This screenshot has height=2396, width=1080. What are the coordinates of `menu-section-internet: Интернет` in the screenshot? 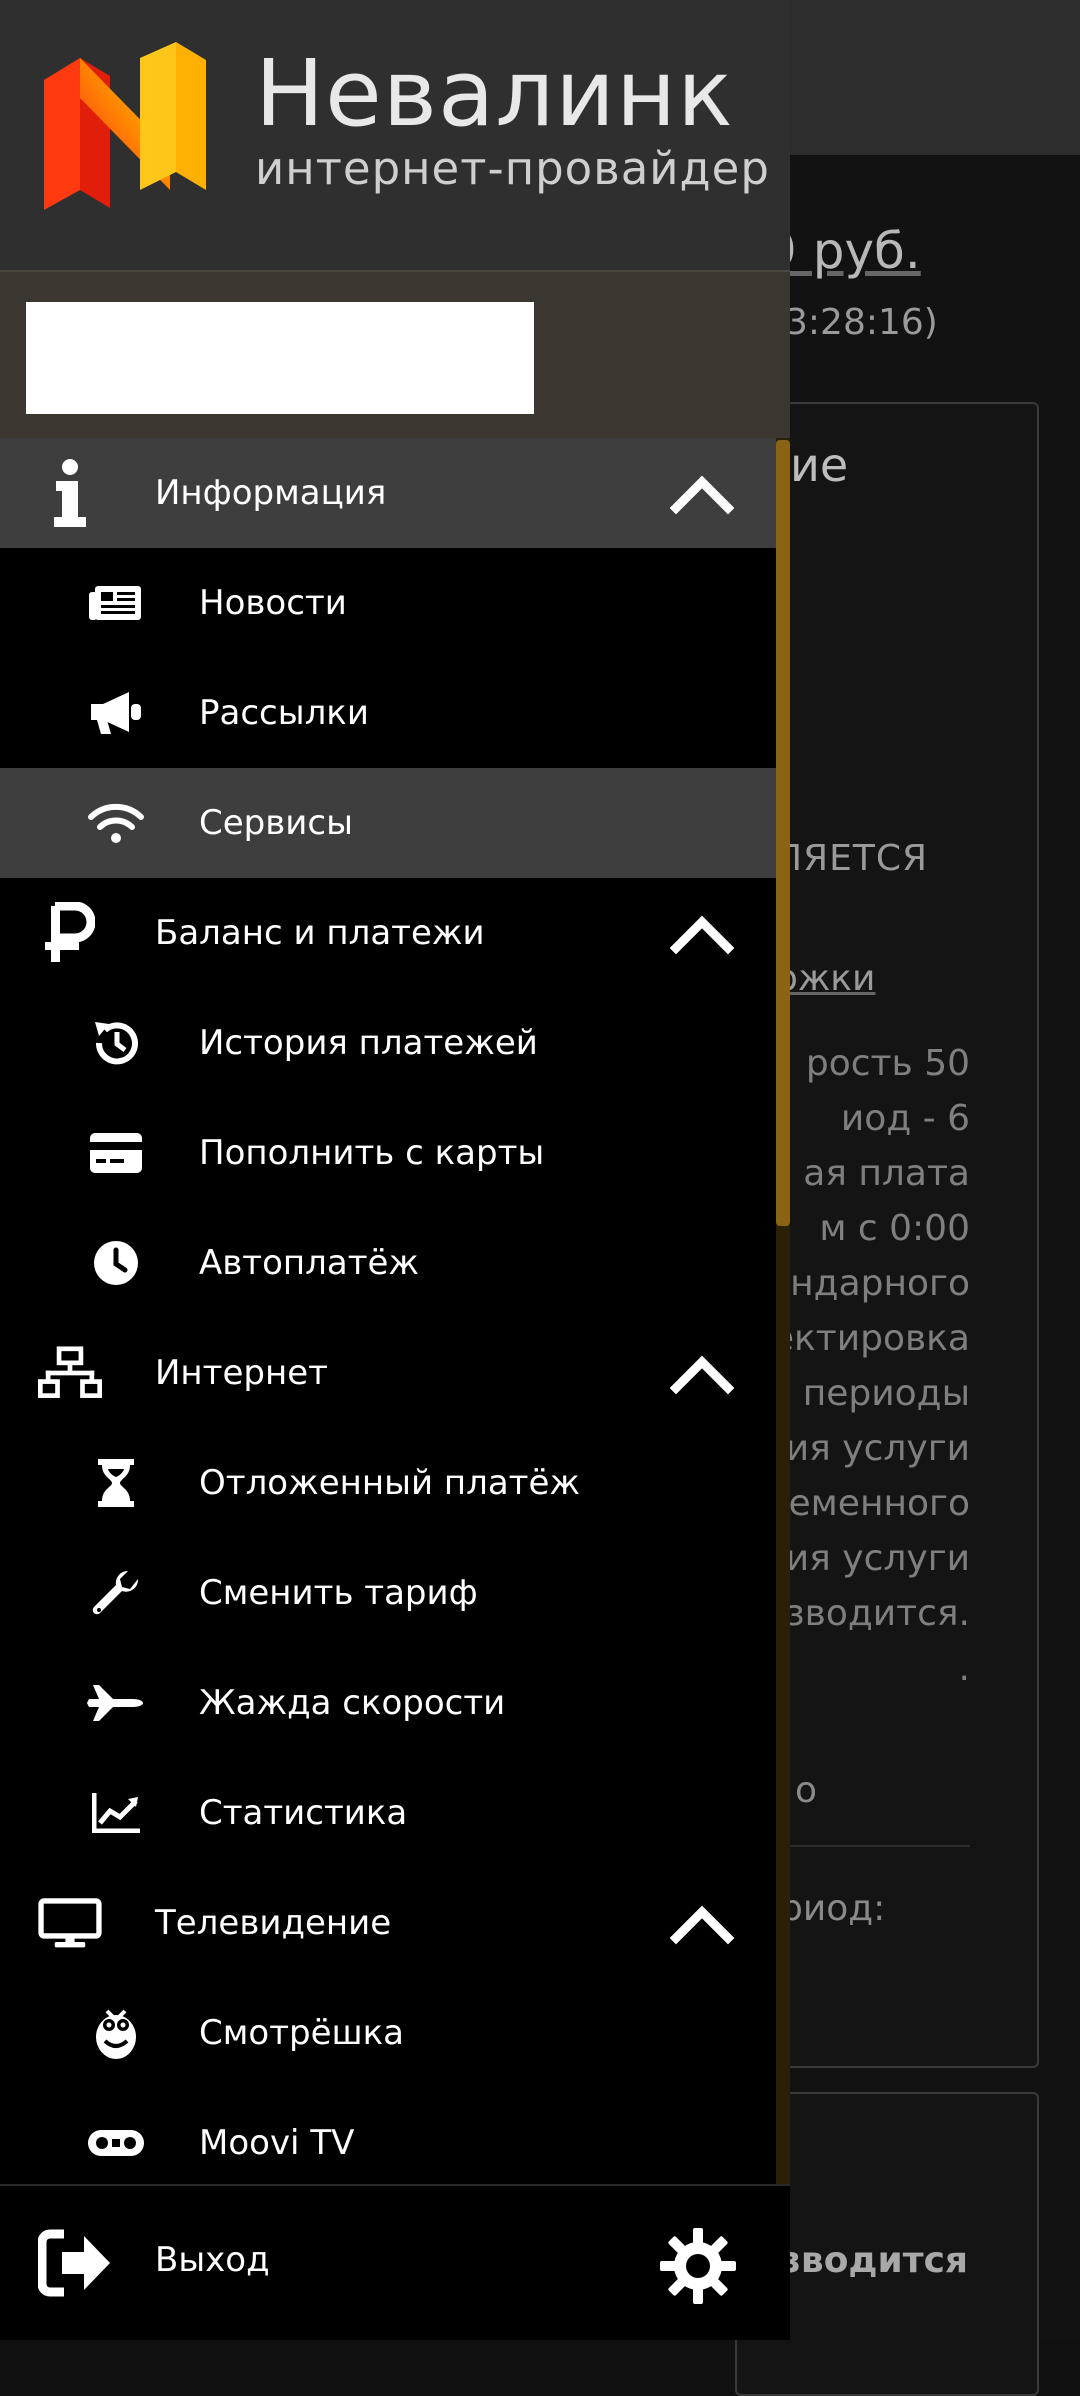 It's located at (388, 1373).